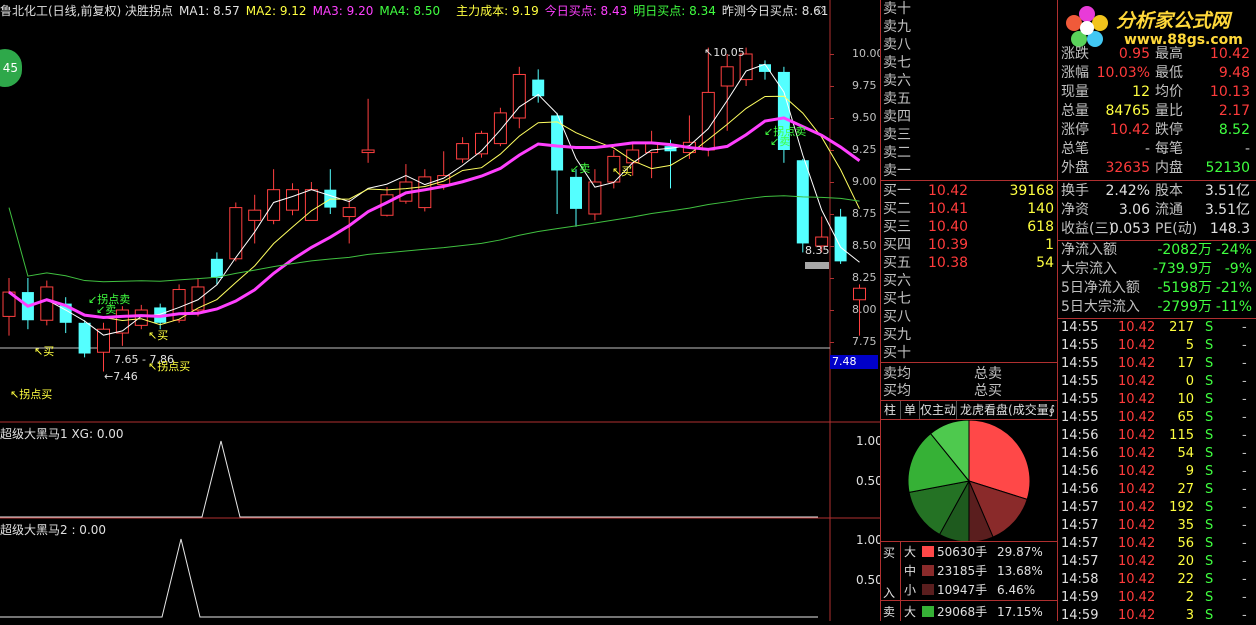 Image resolution: width=1256 pixels, height=625 pixels. What do you see at coordinates (897, 171) in the screenshot?
I see `ob-level-label: 卖一` at bounding box center [897, 171].